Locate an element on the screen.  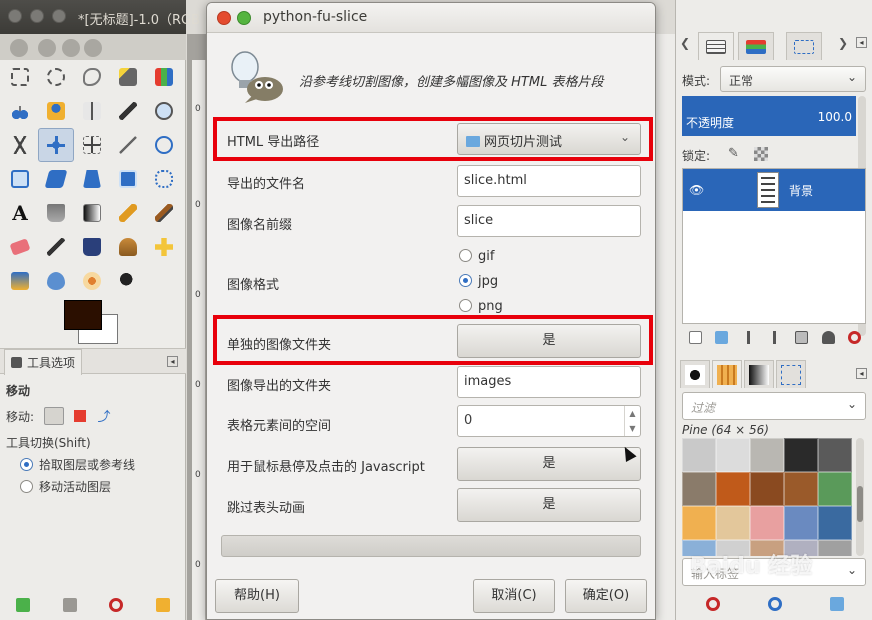
cage-icon is located at coordinates (164, 179).